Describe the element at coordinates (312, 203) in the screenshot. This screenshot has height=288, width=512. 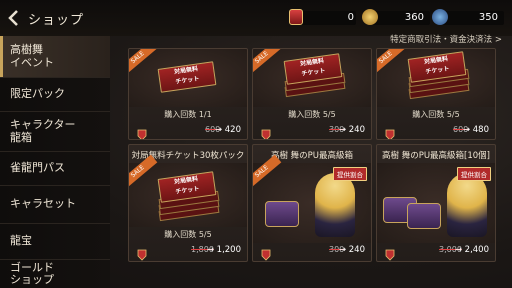
I see `shop-card-pu-box: 高樹 舞のPU最高級箱 SALE 提供割合 300 → 240` at that location.